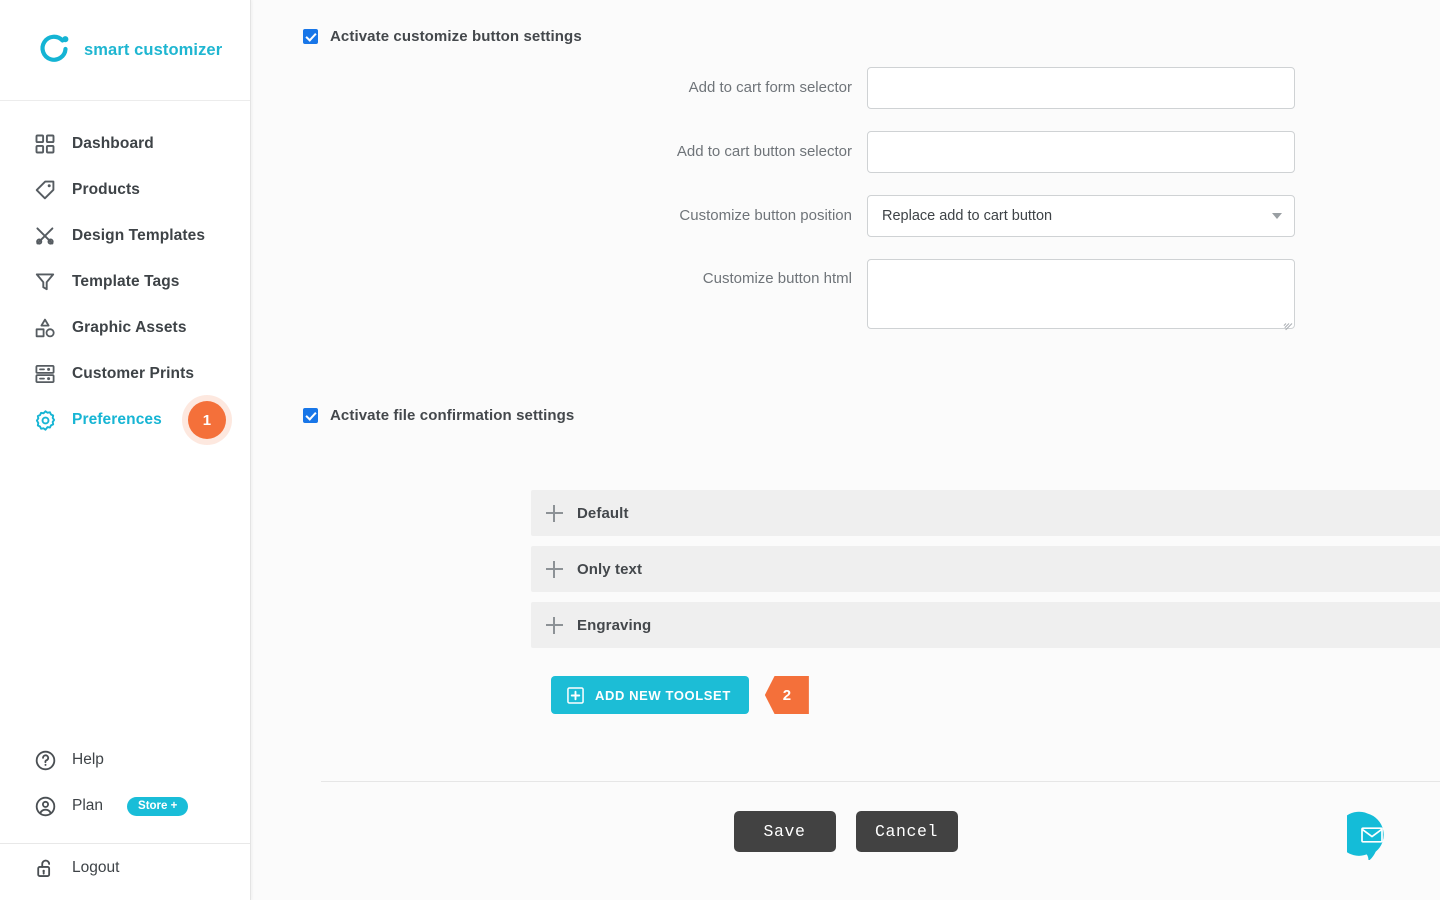 This screenshot has height=900, width=1440. Describe the element at coordinates (610, 569) in the screenshot. I see `accordion-title: Only text` at that location.